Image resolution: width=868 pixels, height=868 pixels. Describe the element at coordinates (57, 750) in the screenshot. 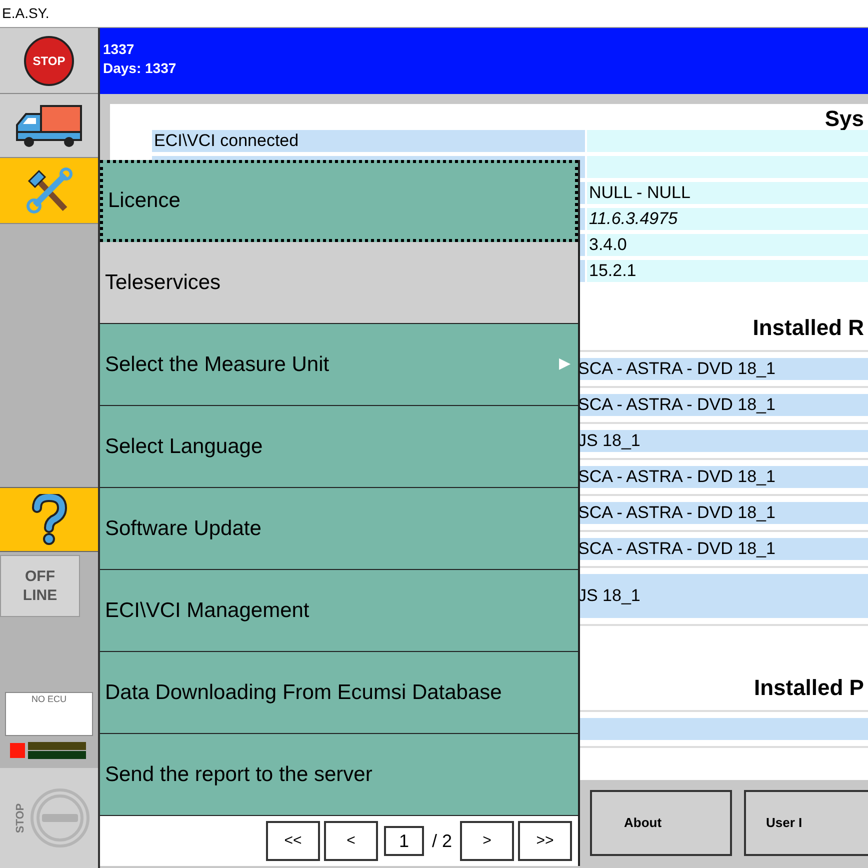

I see `signal-bar` at that location.